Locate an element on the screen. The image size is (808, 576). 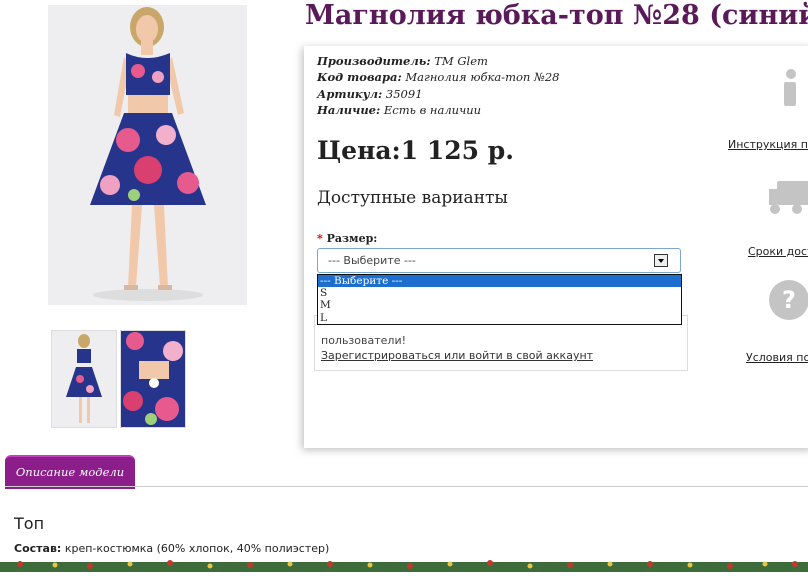
code-value: Магнолия юбка-топ №28 is located at coordinates (482, 77).